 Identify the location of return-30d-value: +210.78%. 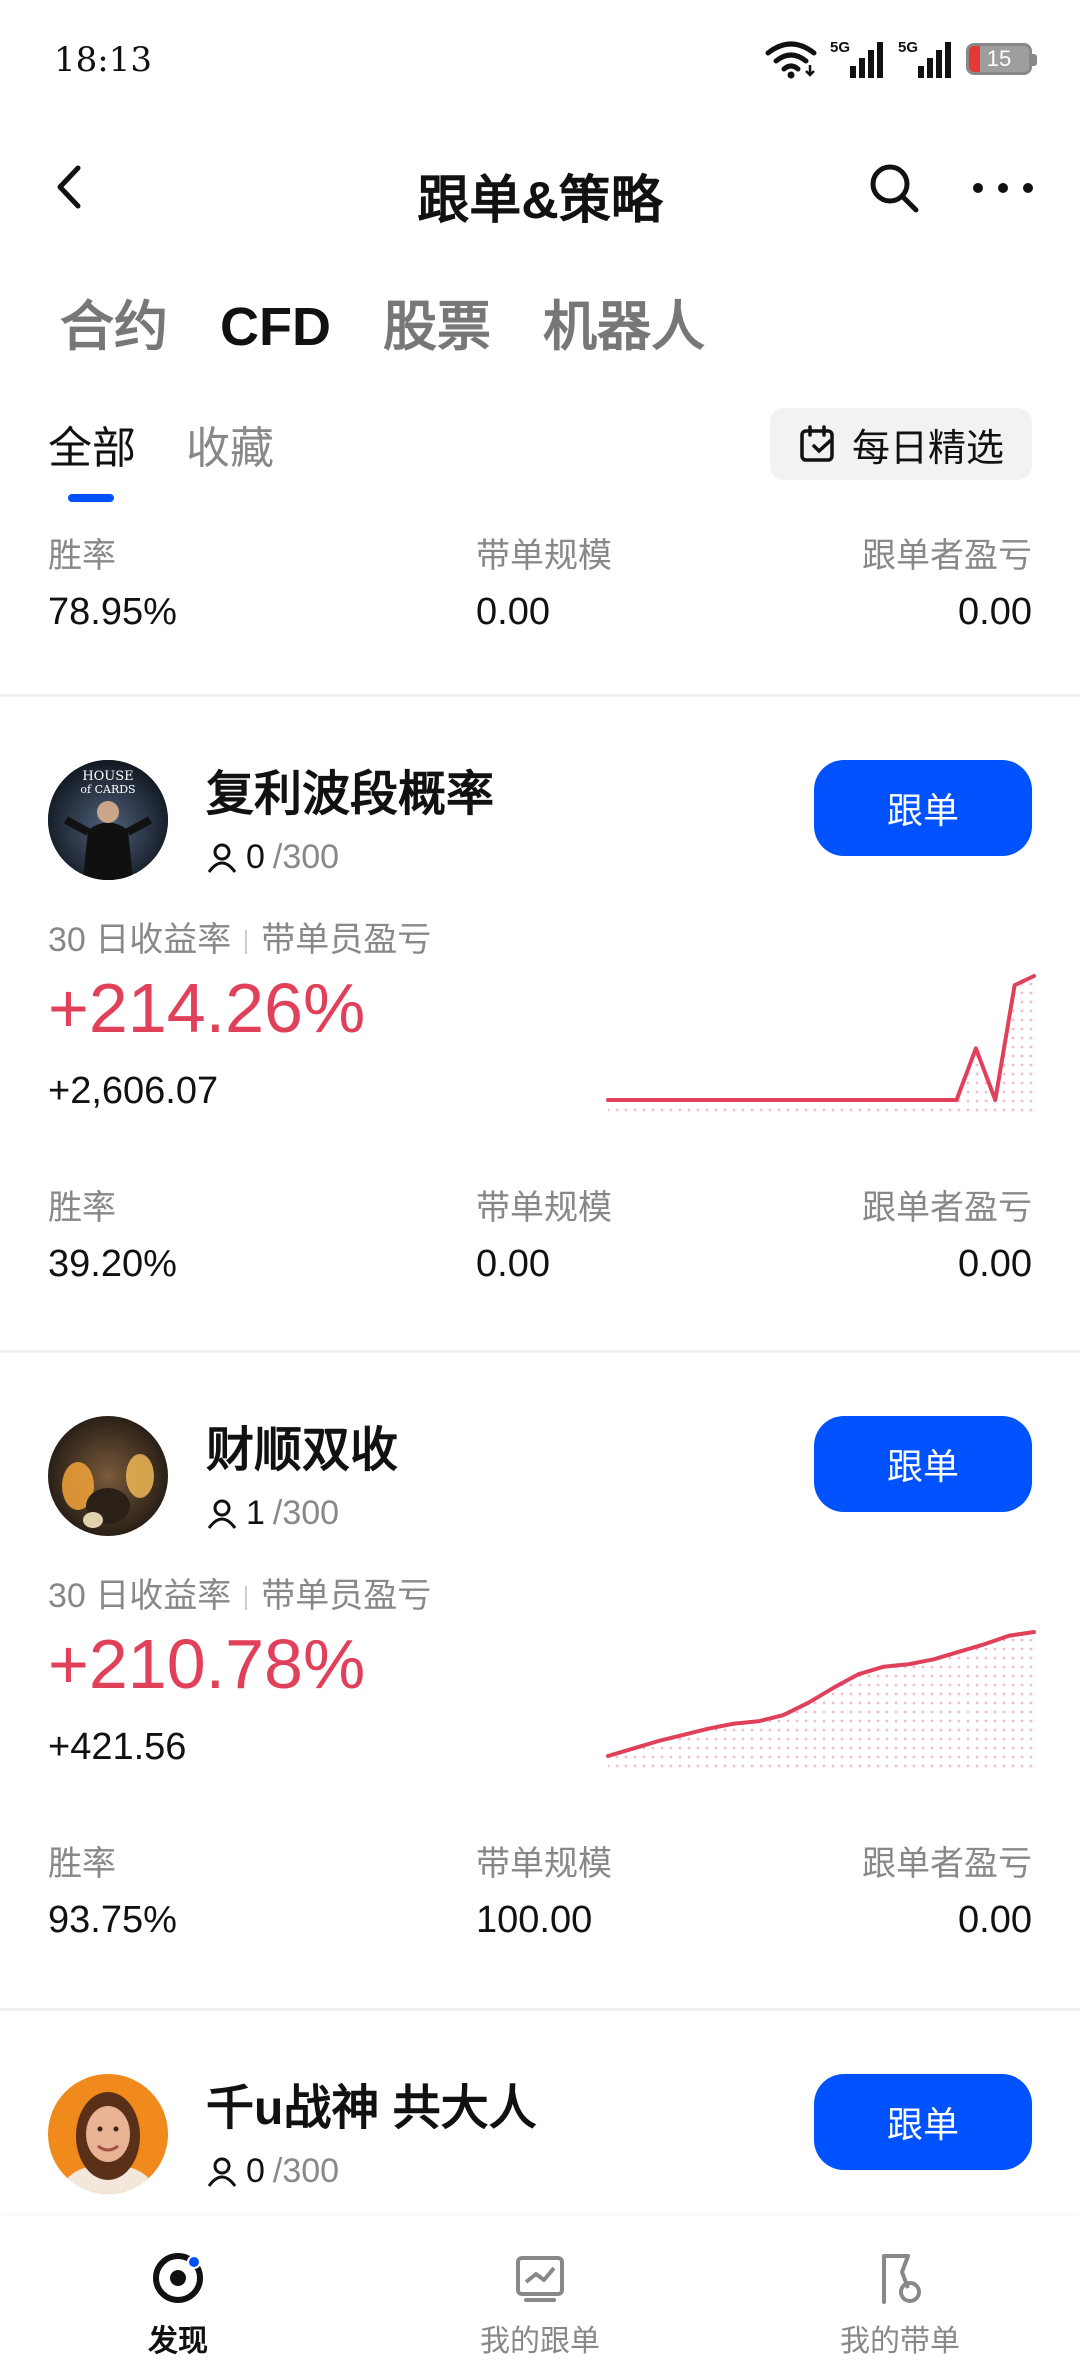
(207, 1664).